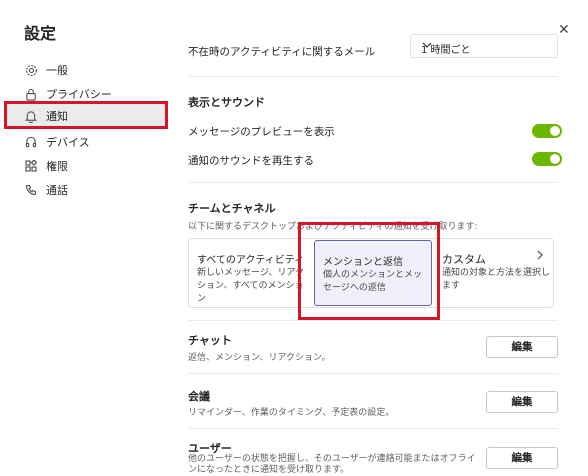 Image resolution: width=588 pixels, height=476 pixels. Describe the element at coordinates (31, 166) in the screenshot. I see `apps-icon` at that location.